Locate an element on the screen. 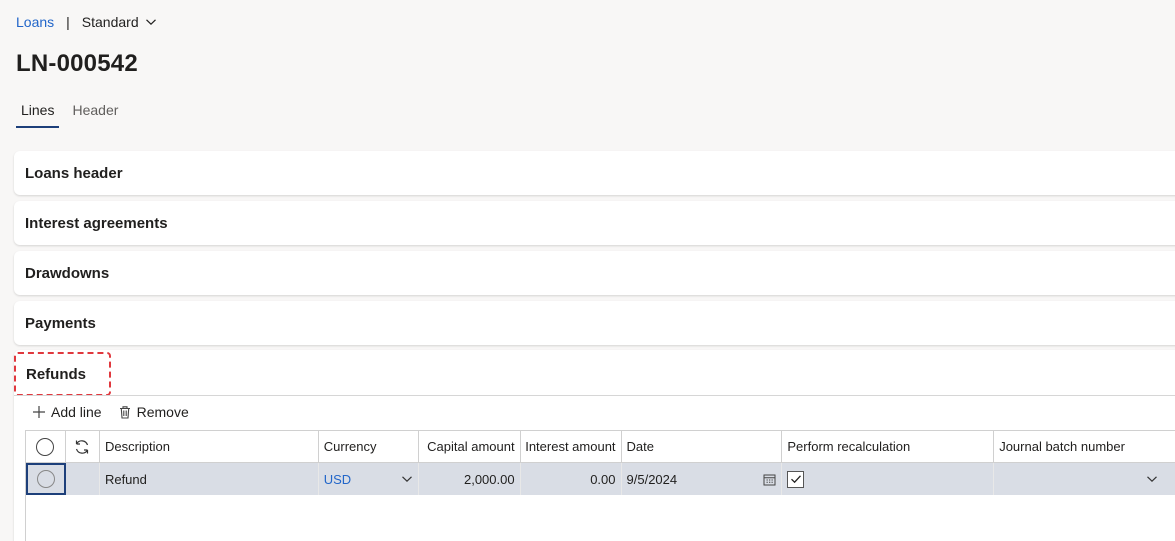 This screenshot has width=1175, height=541. breadcrumb-module-link: Loans is located at coordinates (35, 22).